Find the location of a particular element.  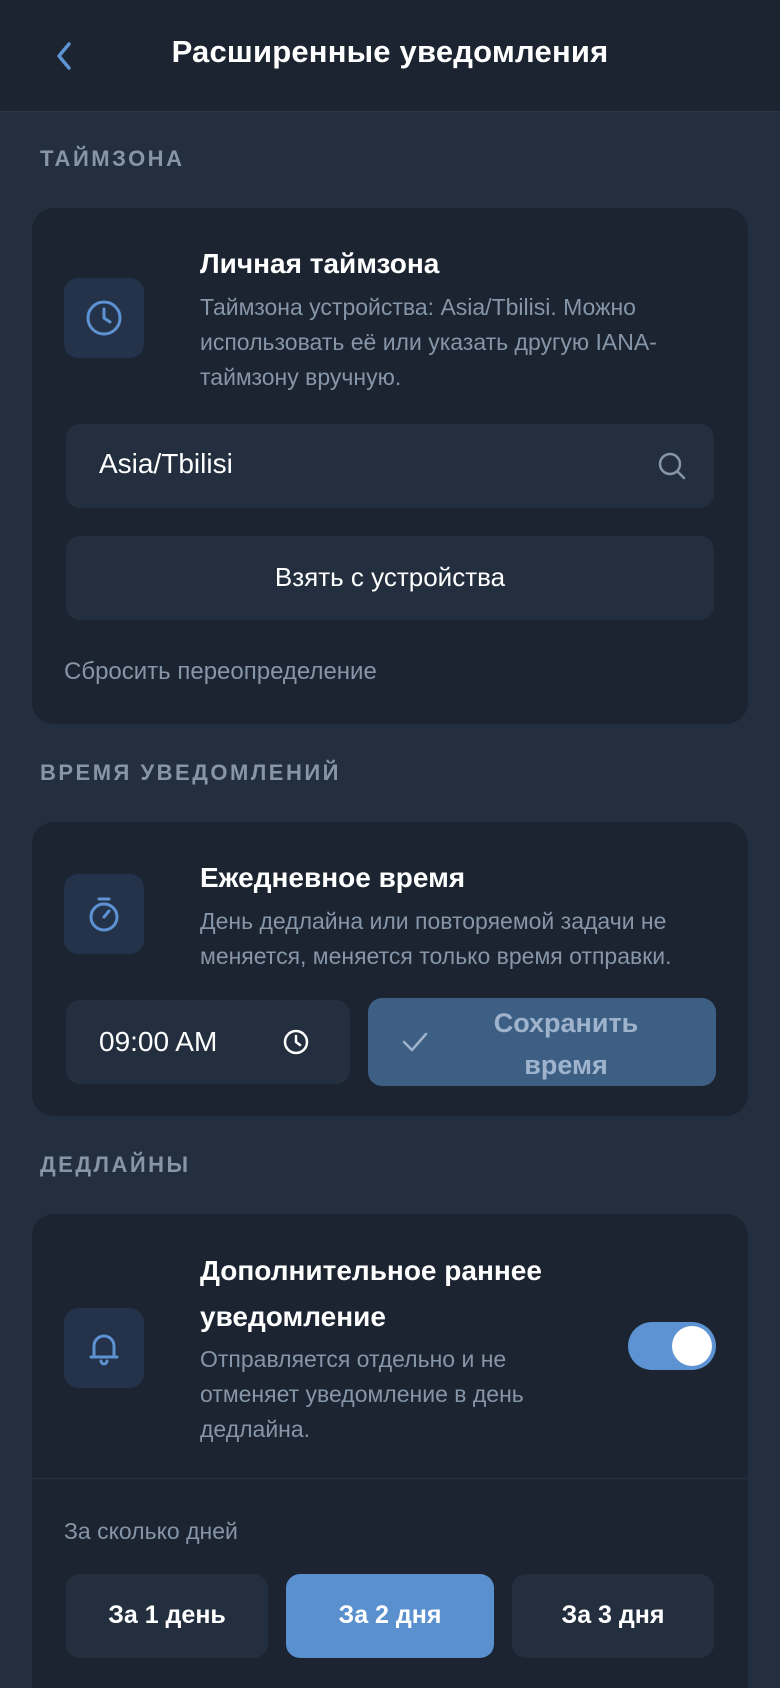

save-time-button: Сохранить время is located at coordinates (542, 1042).